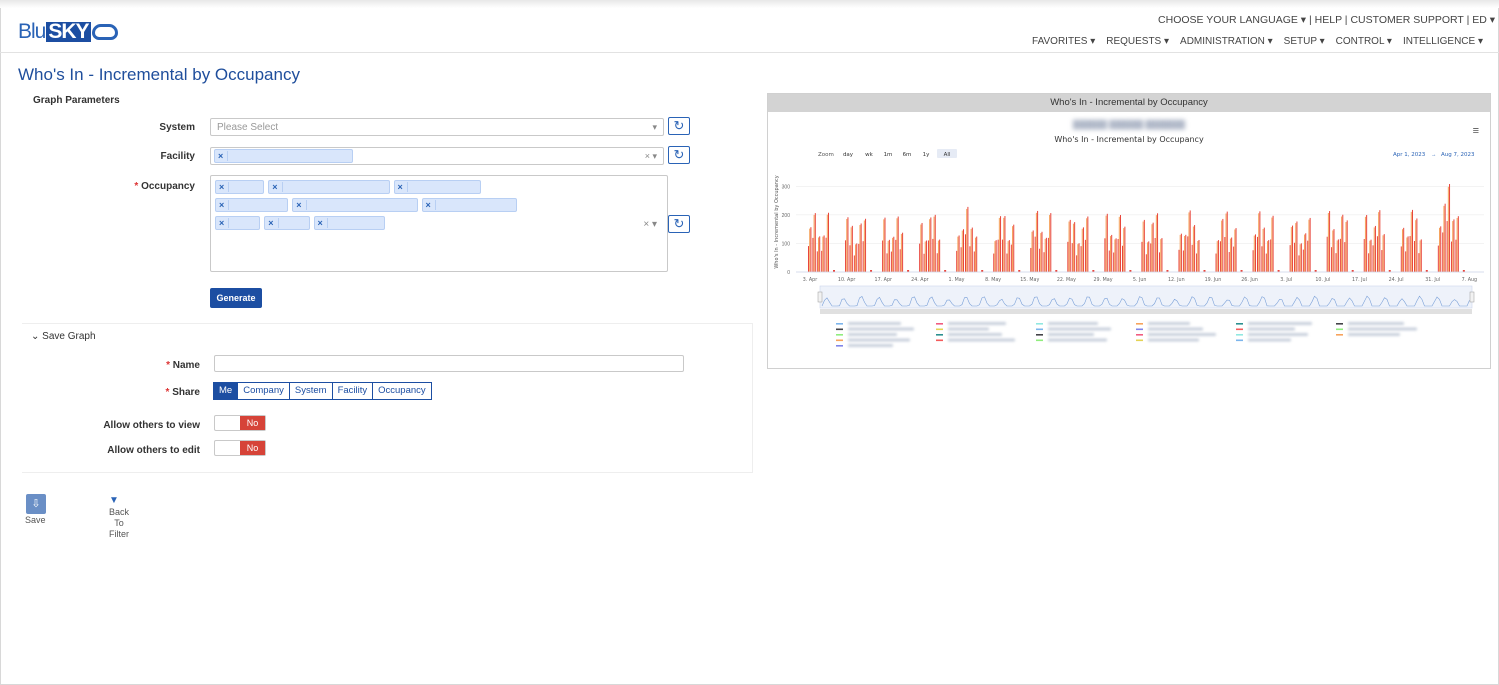  Describe the element at coordinates (182, 392) in the screenshot. I see `share-label: * Share` at that location.